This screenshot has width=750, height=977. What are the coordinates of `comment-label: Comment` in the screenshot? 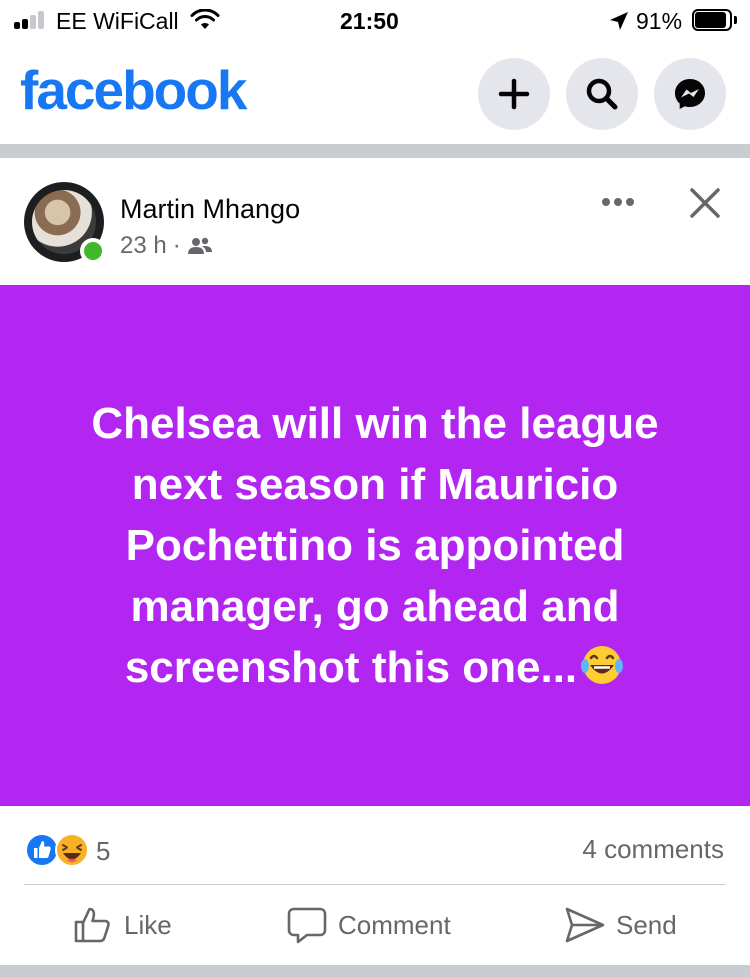 It's located at (394, 924).